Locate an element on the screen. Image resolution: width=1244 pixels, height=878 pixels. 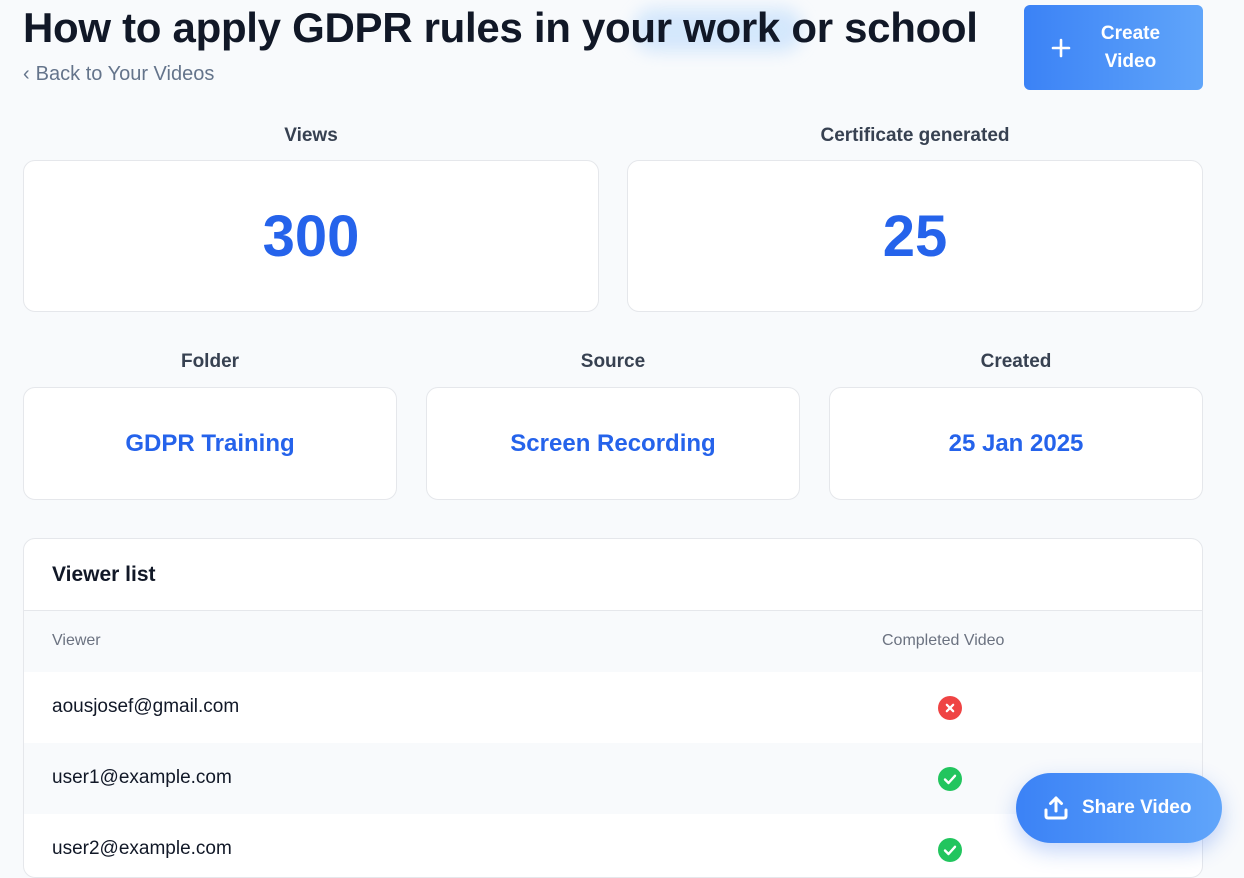
certificates-card: 25 is located at coordinates (915, 236).